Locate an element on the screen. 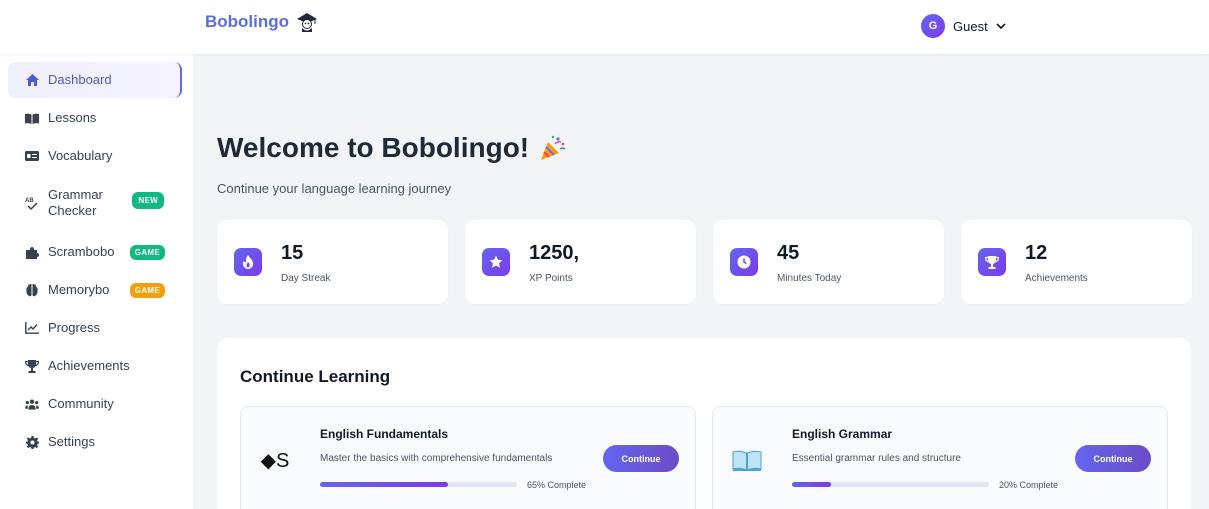 The width and height of the screenshot is (1209, 509). page-title: Welcome to Bobolingo! is located at coordinates (392, 148).